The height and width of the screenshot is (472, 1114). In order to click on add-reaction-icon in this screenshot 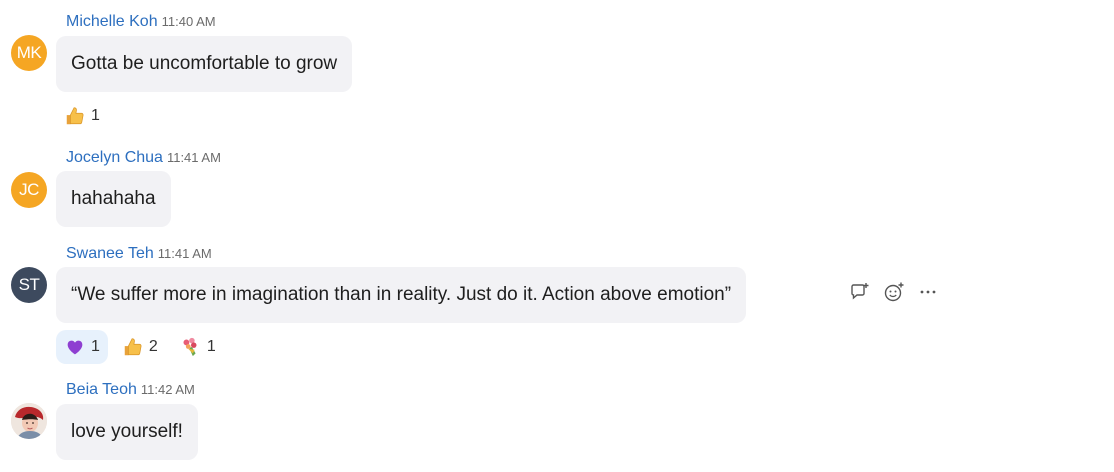, I will do `click(894, 292)`.